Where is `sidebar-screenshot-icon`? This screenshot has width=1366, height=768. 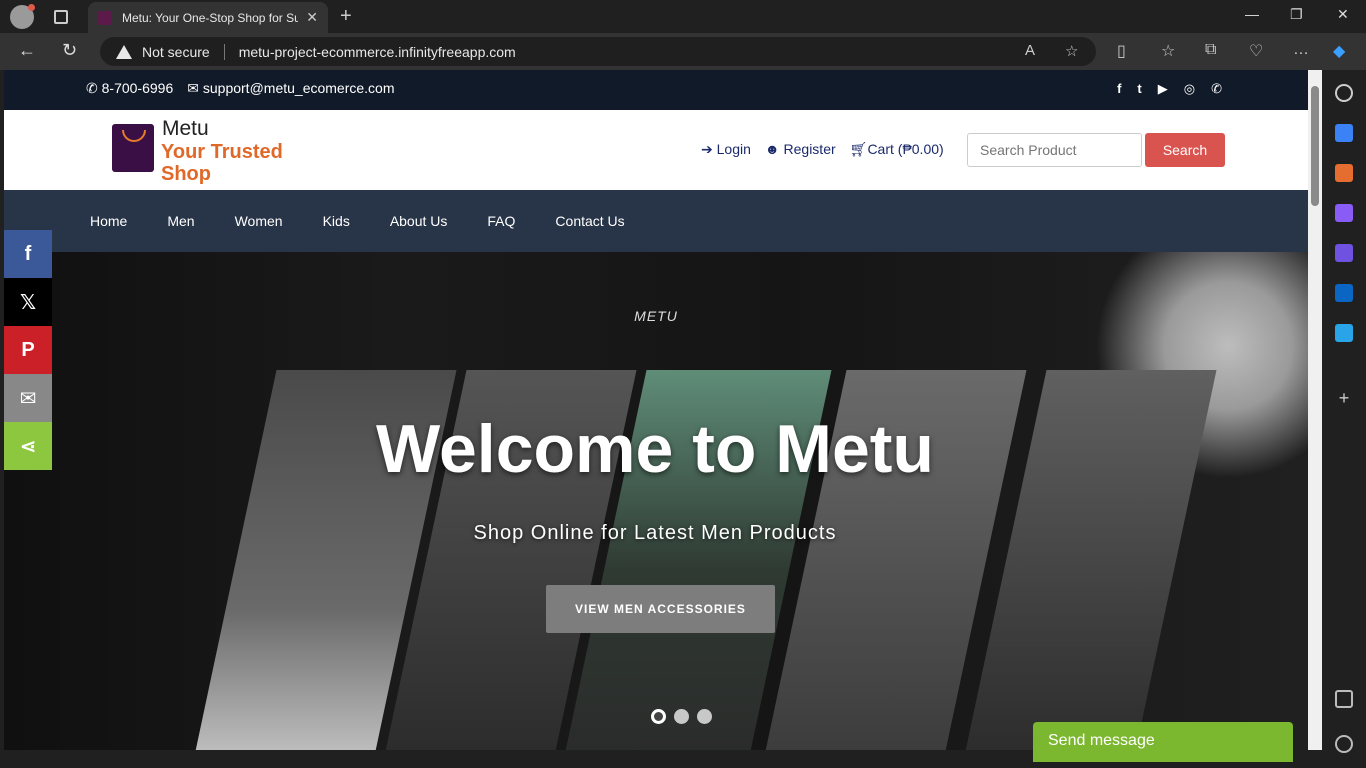
sidebar-screenshot-icon is located at coordinates (1344, 699).